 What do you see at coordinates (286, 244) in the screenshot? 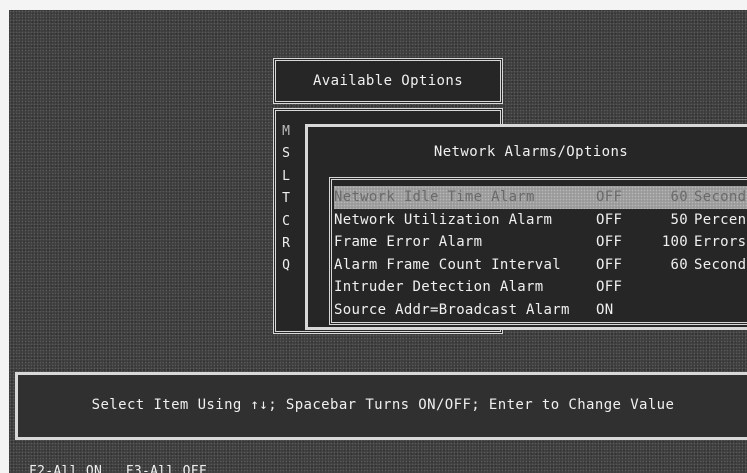
I see `option-letter-r: R` at bounding box center [286, 244].